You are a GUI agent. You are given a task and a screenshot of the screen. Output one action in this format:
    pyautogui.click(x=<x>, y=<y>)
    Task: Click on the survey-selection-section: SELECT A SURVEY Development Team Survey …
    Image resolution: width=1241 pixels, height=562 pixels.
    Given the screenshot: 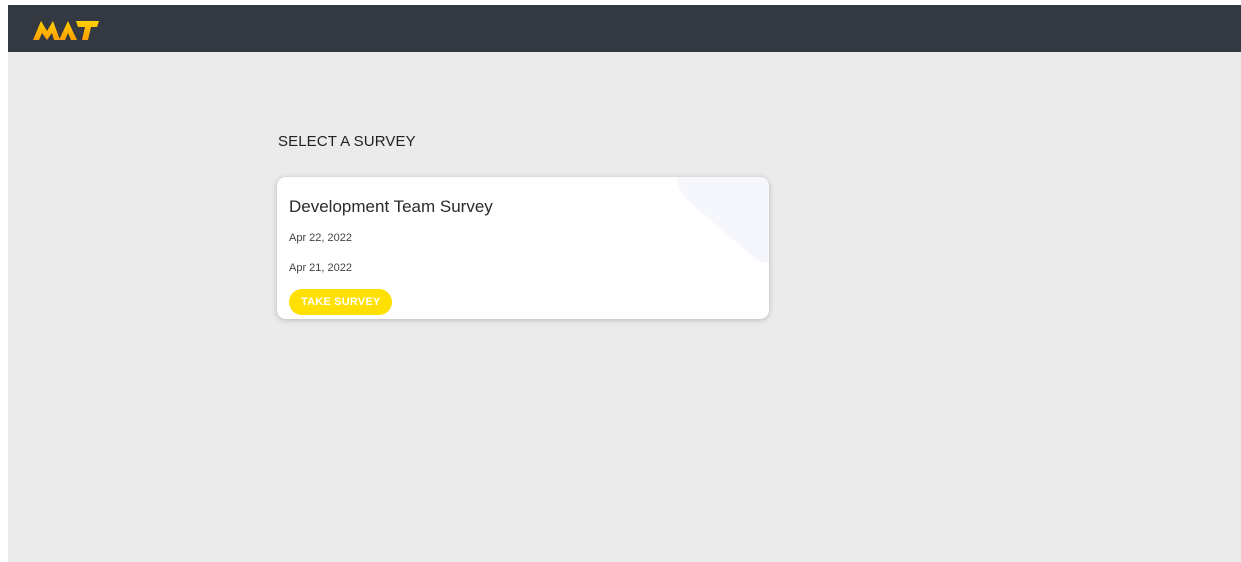 What is the action you would take?
    pyautogui.click(x=523, y=226)
    